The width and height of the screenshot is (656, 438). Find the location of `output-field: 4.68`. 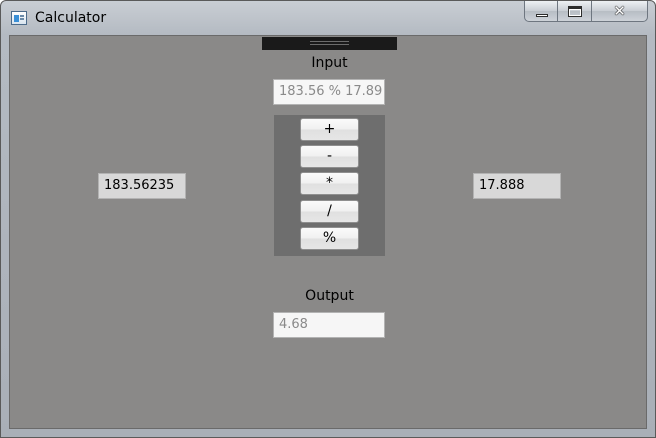

output-field: 4.68 is located at coordinates (329, 325).